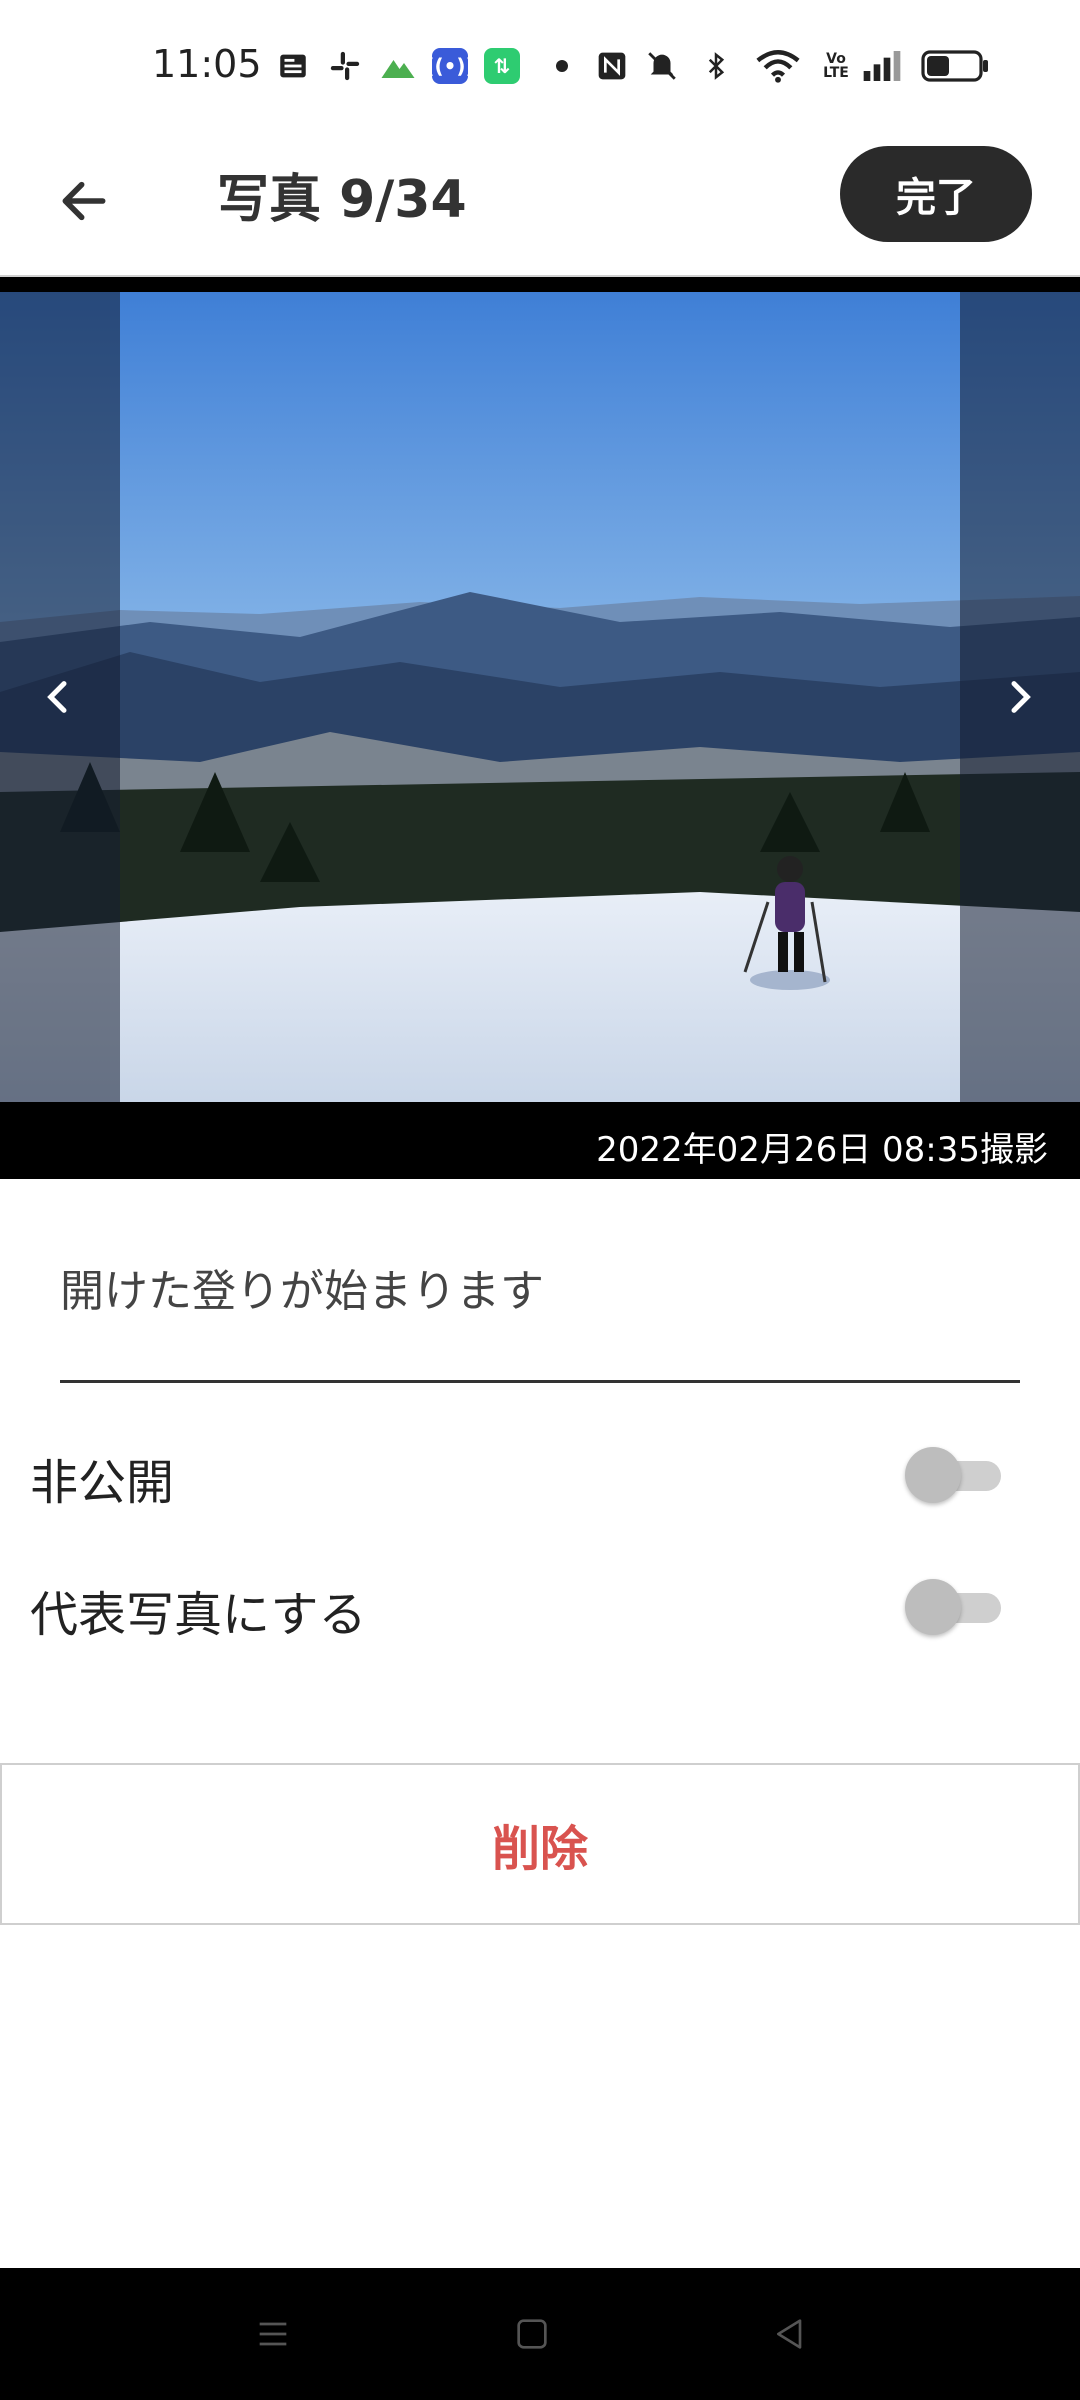 The image size is (1080, 2400). What do you see at coordinates (293, 66) in the screenshot?
I see `news-icon` at bounding box center [293, 66].